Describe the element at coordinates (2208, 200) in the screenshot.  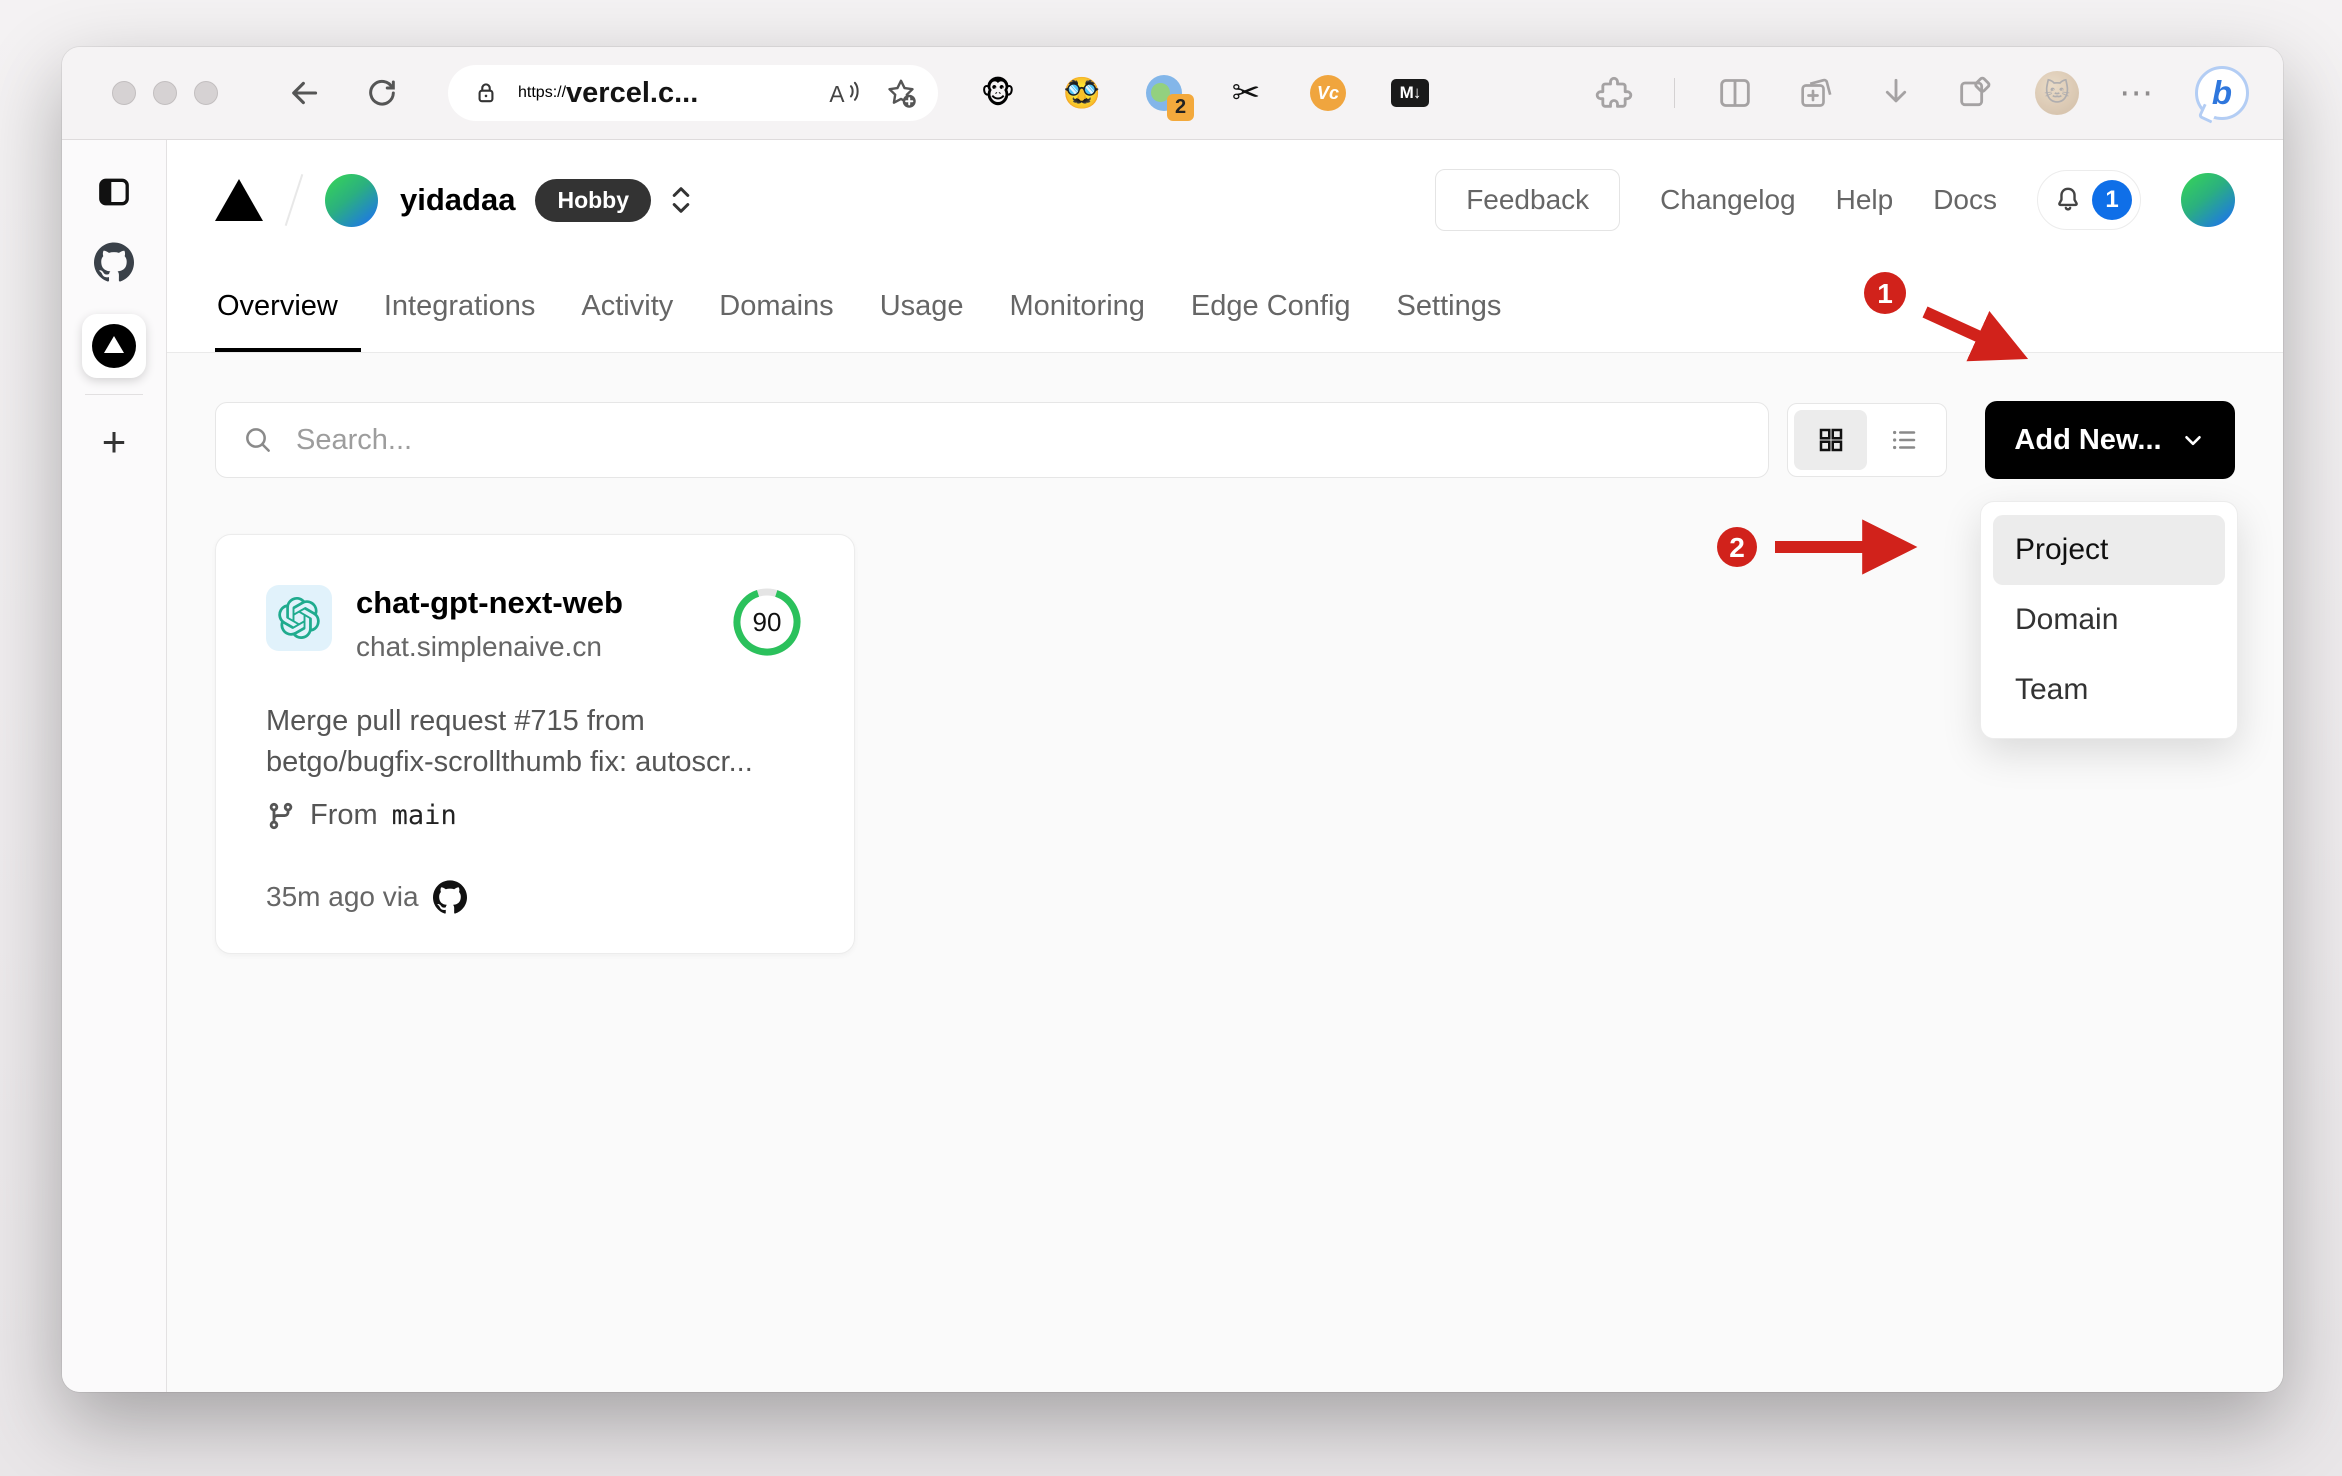
I see `user-avatar` at that location.